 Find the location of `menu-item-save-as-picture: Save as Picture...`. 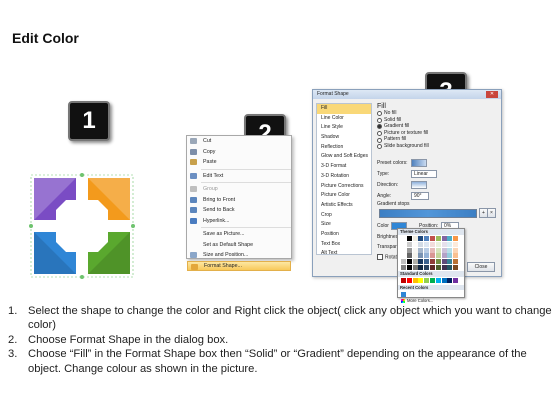

menu-item-save-as-picture: Save as Picture... is located at coordinates (239, 234).